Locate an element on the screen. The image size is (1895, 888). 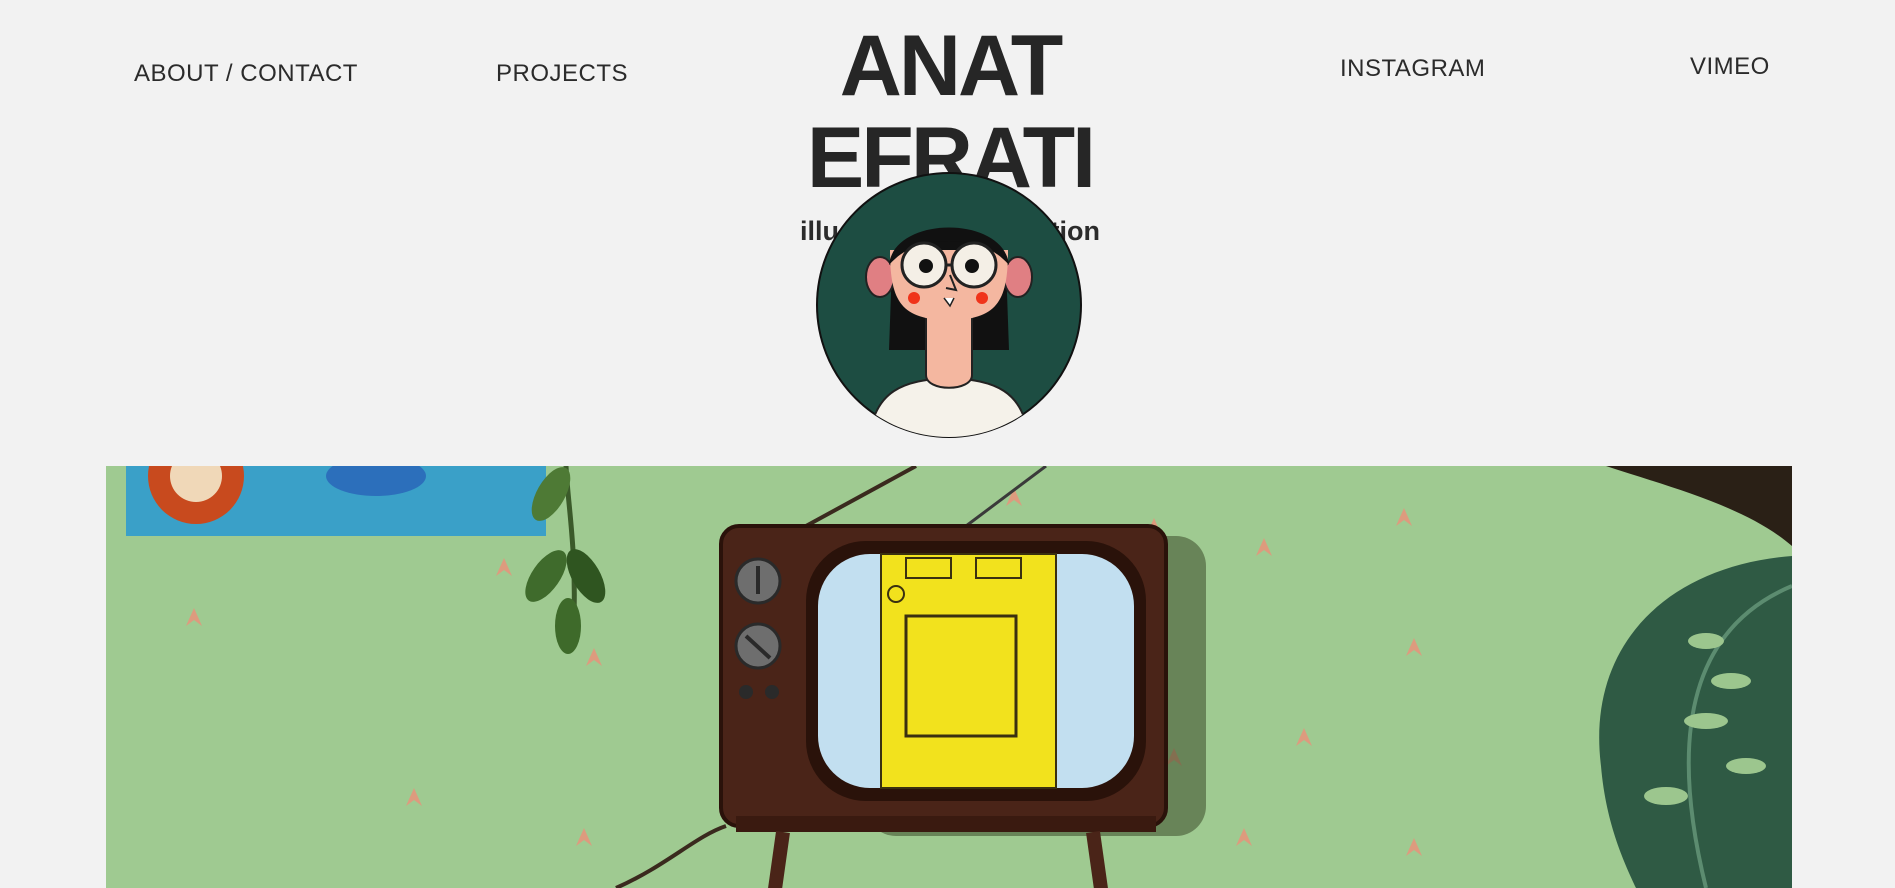
nav-projects-link: PROJECTS is located at coordinates (562, 74).